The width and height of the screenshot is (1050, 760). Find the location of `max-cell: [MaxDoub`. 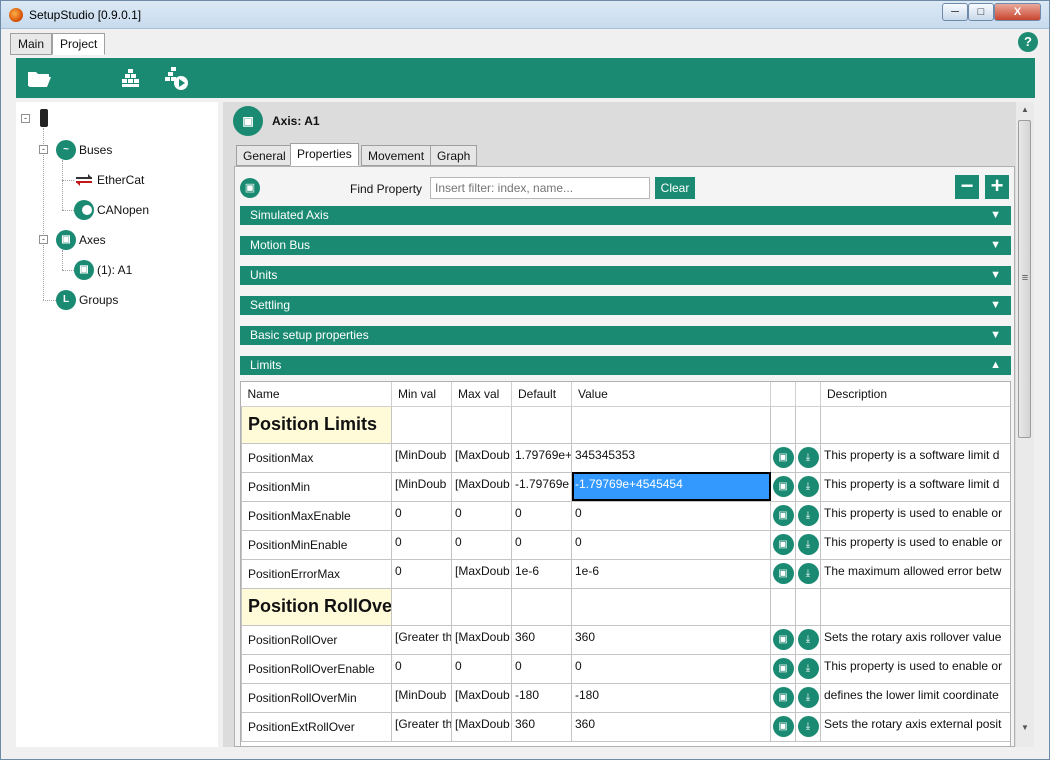

max-cell: [MaxDoub is located at coordinates (481, 573).